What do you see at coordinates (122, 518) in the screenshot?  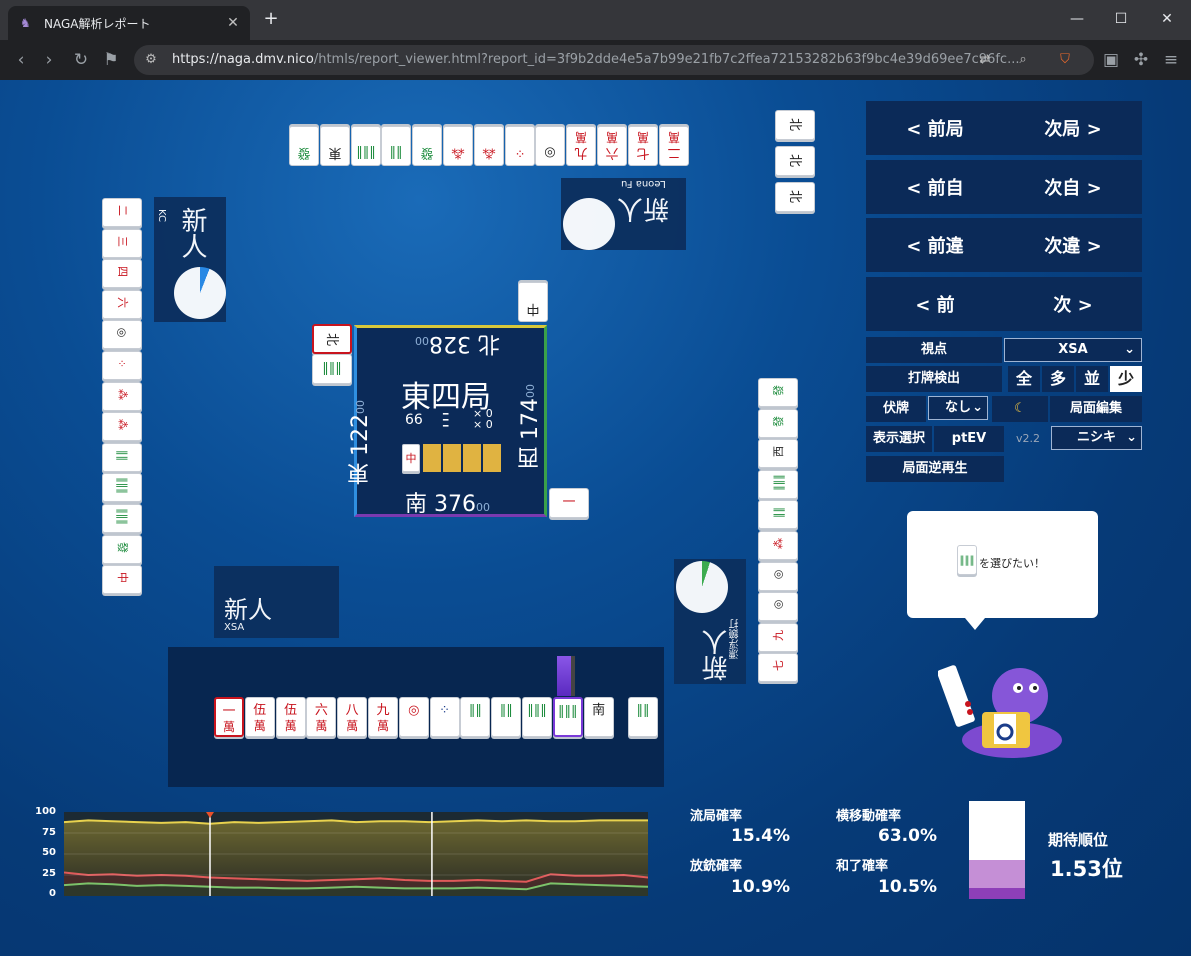 I see `left-discard-tile: ‖‖‖` at bounding box center [122, 518].